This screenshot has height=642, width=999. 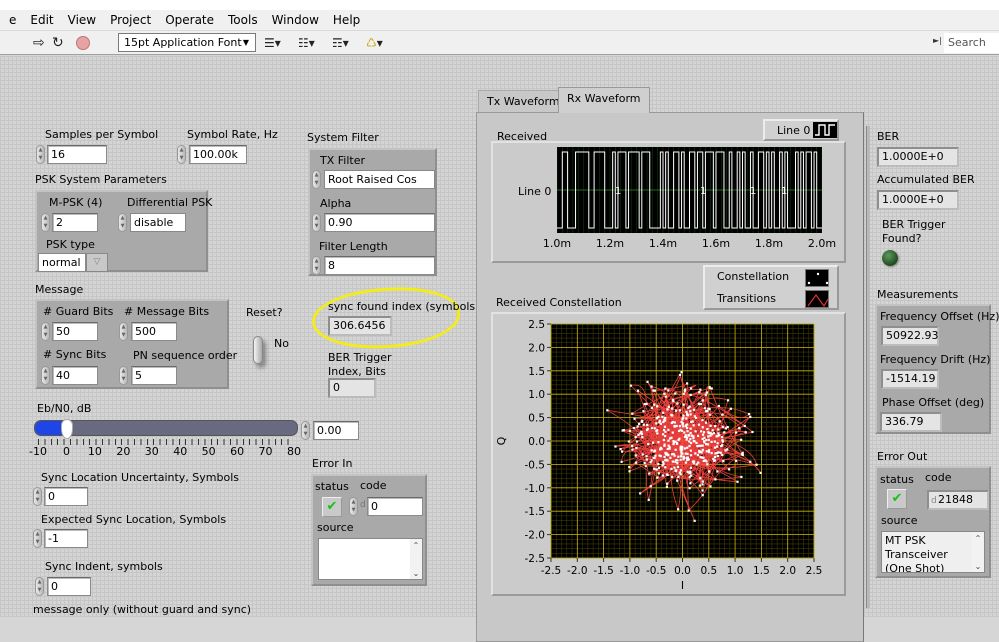 What do you see at coordinates (82, 20) in the screenshot?
I see `menu-view: View` at bounding box center [82, 20].